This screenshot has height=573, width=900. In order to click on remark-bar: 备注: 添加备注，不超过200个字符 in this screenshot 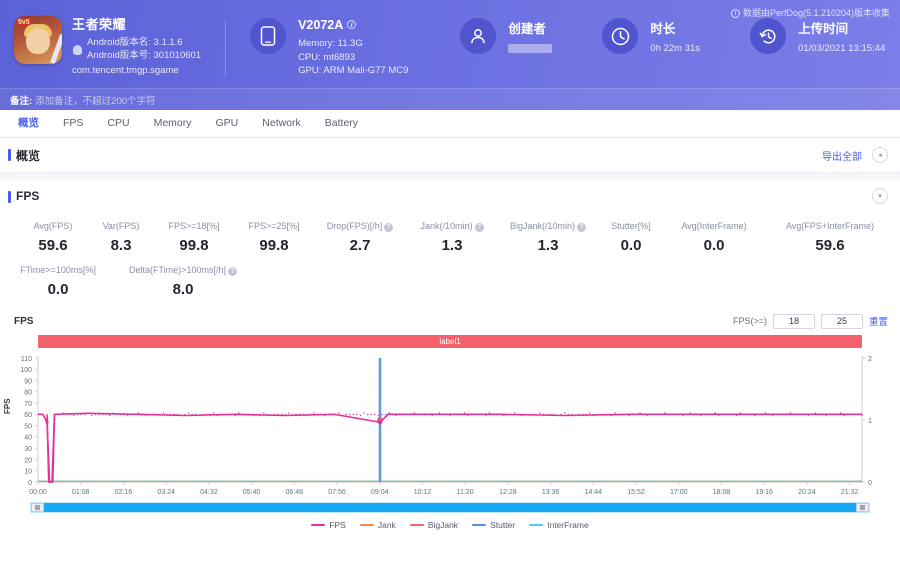, I will do `click(450, 99)`.